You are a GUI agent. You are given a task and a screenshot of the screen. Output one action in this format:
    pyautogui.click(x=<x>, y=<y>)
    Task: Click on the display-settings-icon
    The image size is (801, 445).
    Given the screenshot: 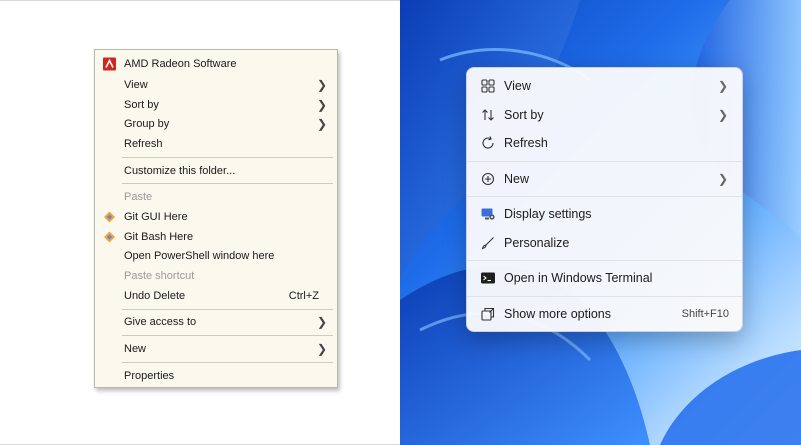 What is the action you would take?
    pyautogui.click(x=488, y=214)
    